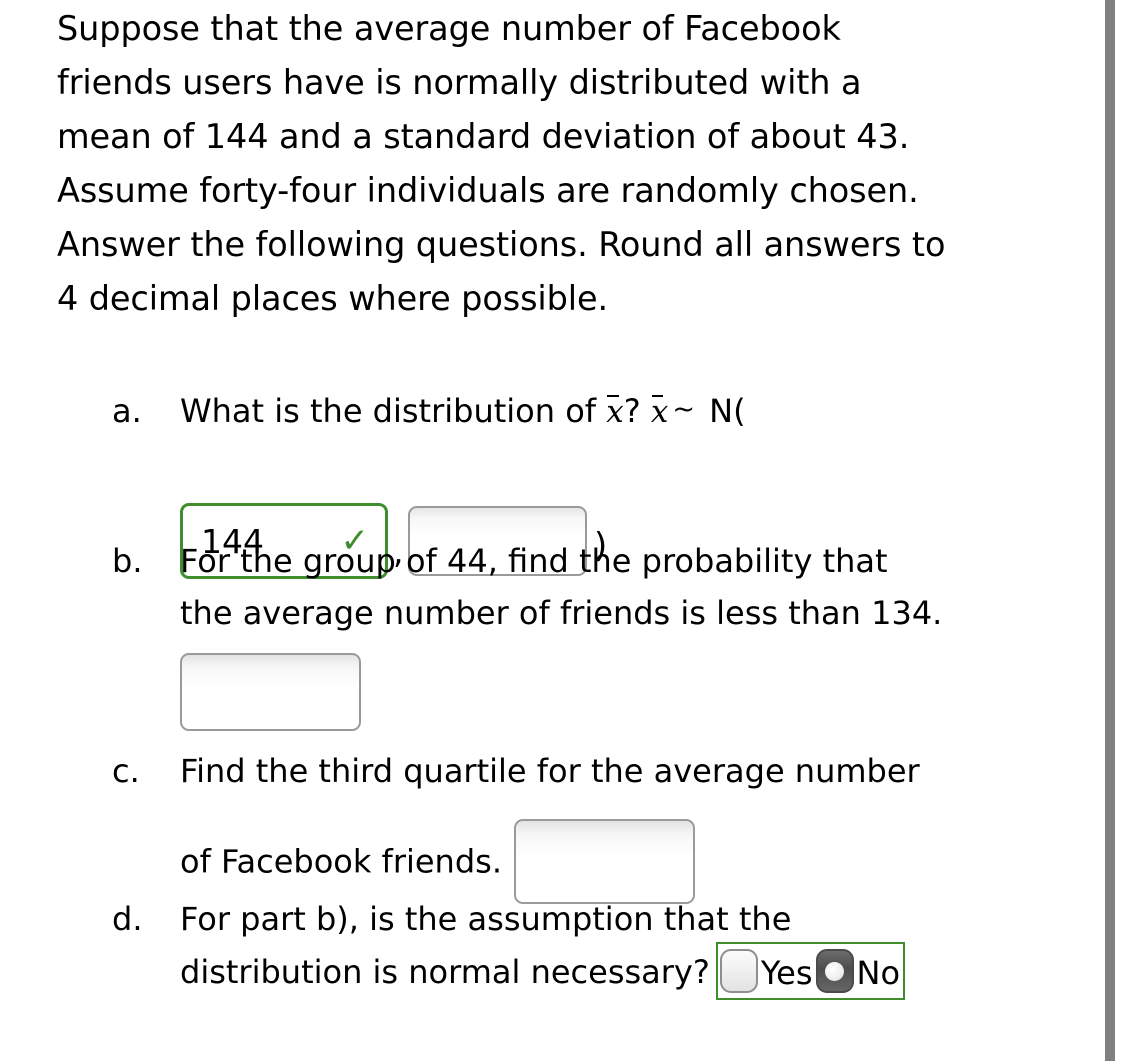 Image resolution: width=1125 pixels, height=1061 pixels. I want to click on x-bar-symbol-2: x, so click(659, 412).